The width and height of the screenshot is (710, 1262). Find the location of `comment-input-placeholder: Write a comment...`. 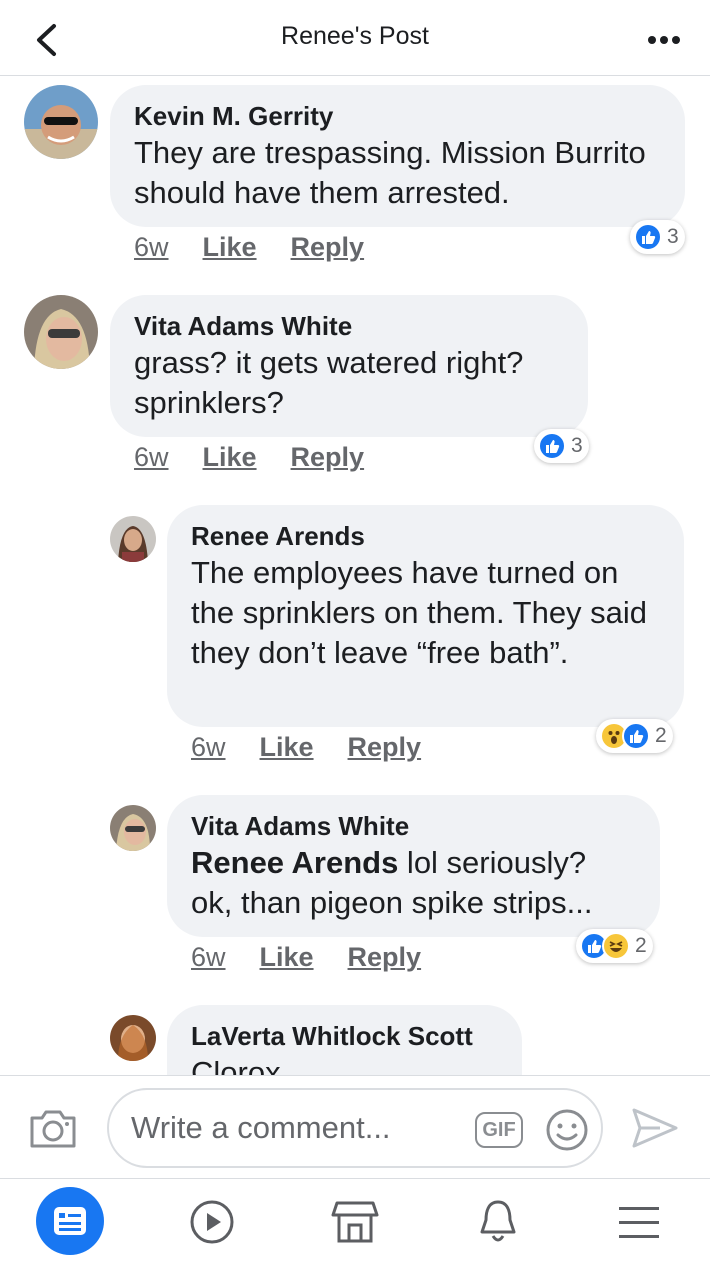

comment-input-placeholder: Write a comment... is located at coordinates (261, 1127).